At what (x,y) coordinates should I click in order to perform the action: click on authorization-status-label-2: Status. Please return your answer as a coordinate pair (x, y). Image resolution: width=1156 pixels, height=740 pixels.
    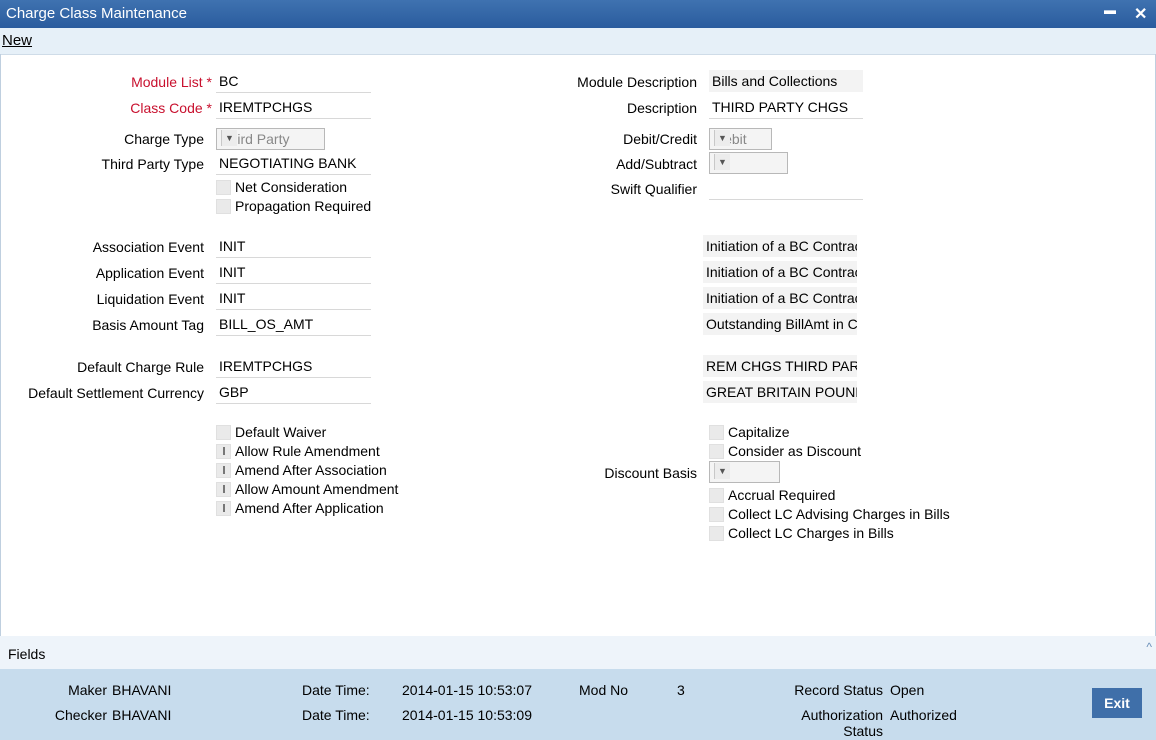
    Looking at the image, I should click on (863, 731).